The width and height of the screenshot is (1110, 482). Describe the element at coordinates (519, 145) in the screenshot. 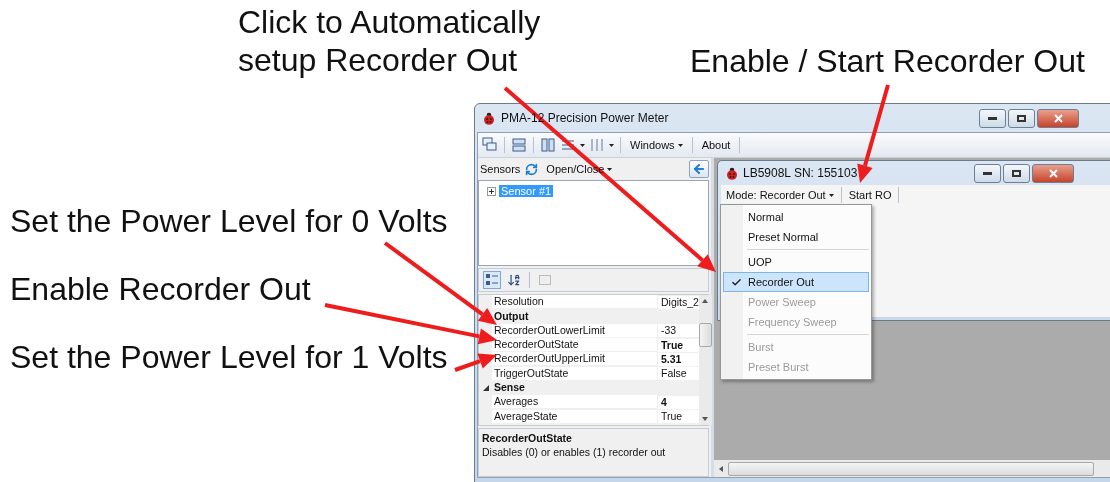

I see `tile-horizontal-icon` at that location.